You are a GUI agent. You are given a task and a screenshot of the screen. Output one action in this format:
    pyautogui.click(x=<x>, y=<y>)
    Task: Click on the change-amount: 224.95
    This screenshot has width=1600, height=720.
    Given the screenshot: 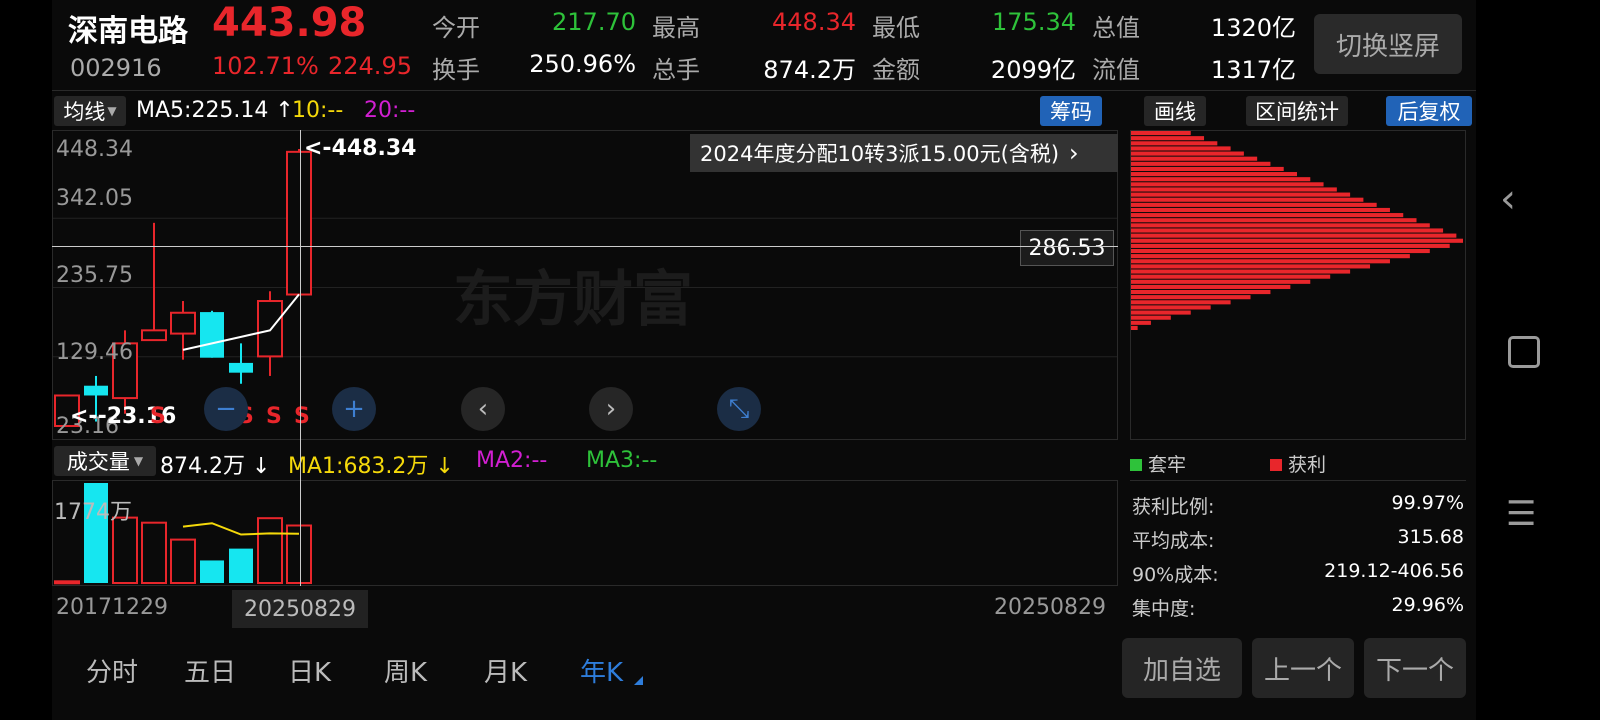 What is the action you would take?
    pyautogui.click(x=370, y=66)
    